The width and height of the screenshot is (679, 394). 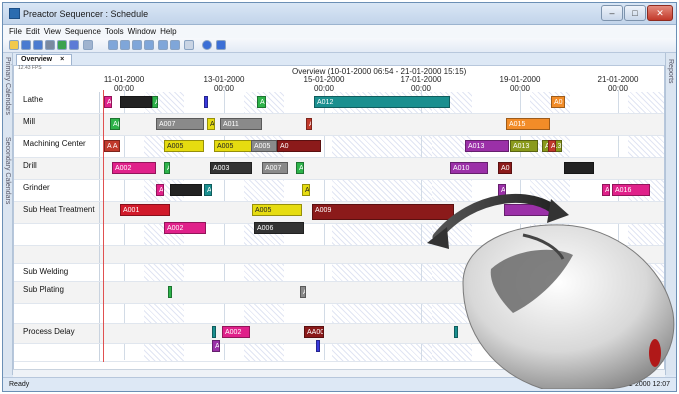 I want to click on menu-view: View, so click(x=52, y=31).